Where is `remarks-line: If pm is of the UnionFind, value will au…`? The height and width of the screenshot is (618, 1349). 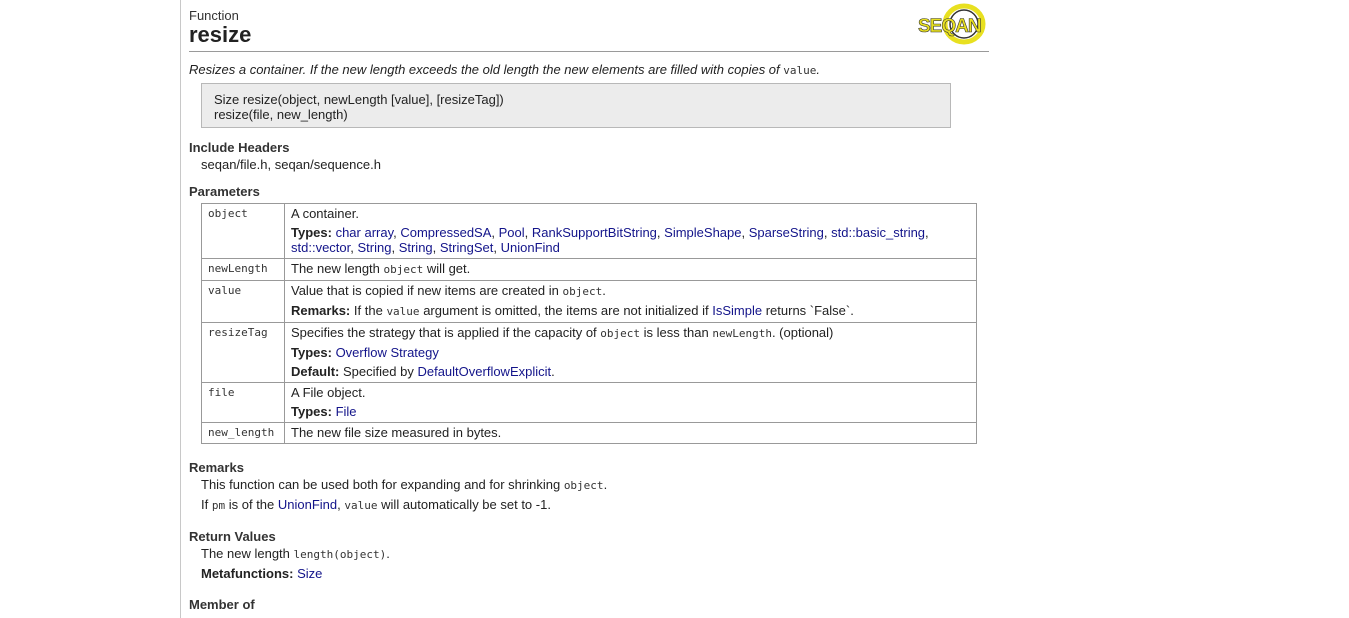 remarks-line: If pm is of the UnionFind, value will au… is located at coordinates (376, 504).